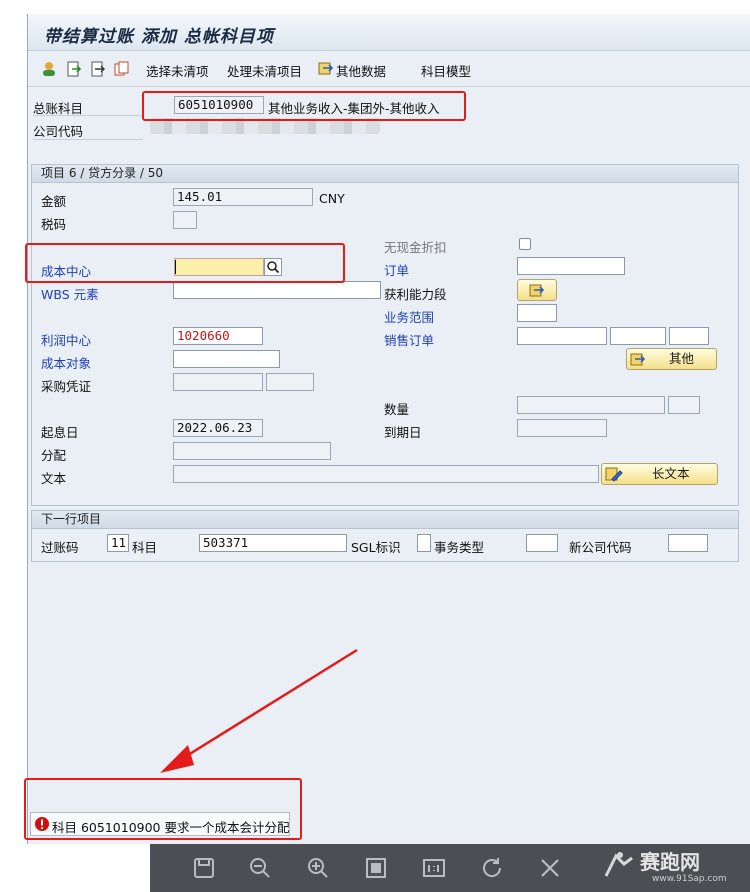 This screenshot has width=750, height=892. I want to click on purchasing-doc-field, so click(218, 382).